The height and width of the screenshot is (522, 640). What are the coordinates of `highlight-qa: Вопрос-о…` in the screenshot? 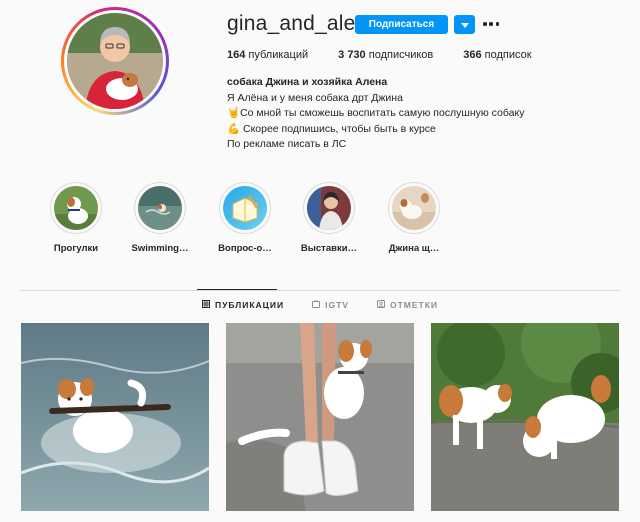 It's located at (245, 218).